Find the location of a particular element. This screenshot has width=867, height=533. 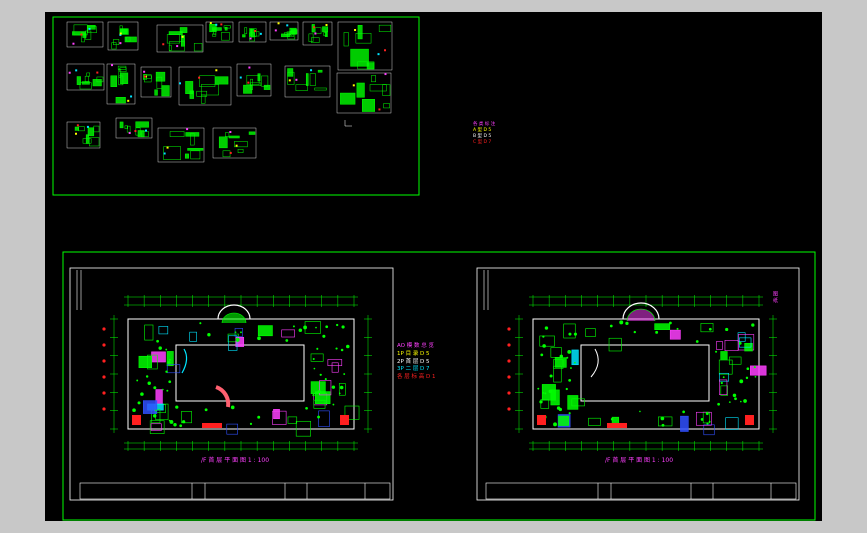

legend-left-line: 各 层 标 高 D 1 is located at coordinates (416, 377).